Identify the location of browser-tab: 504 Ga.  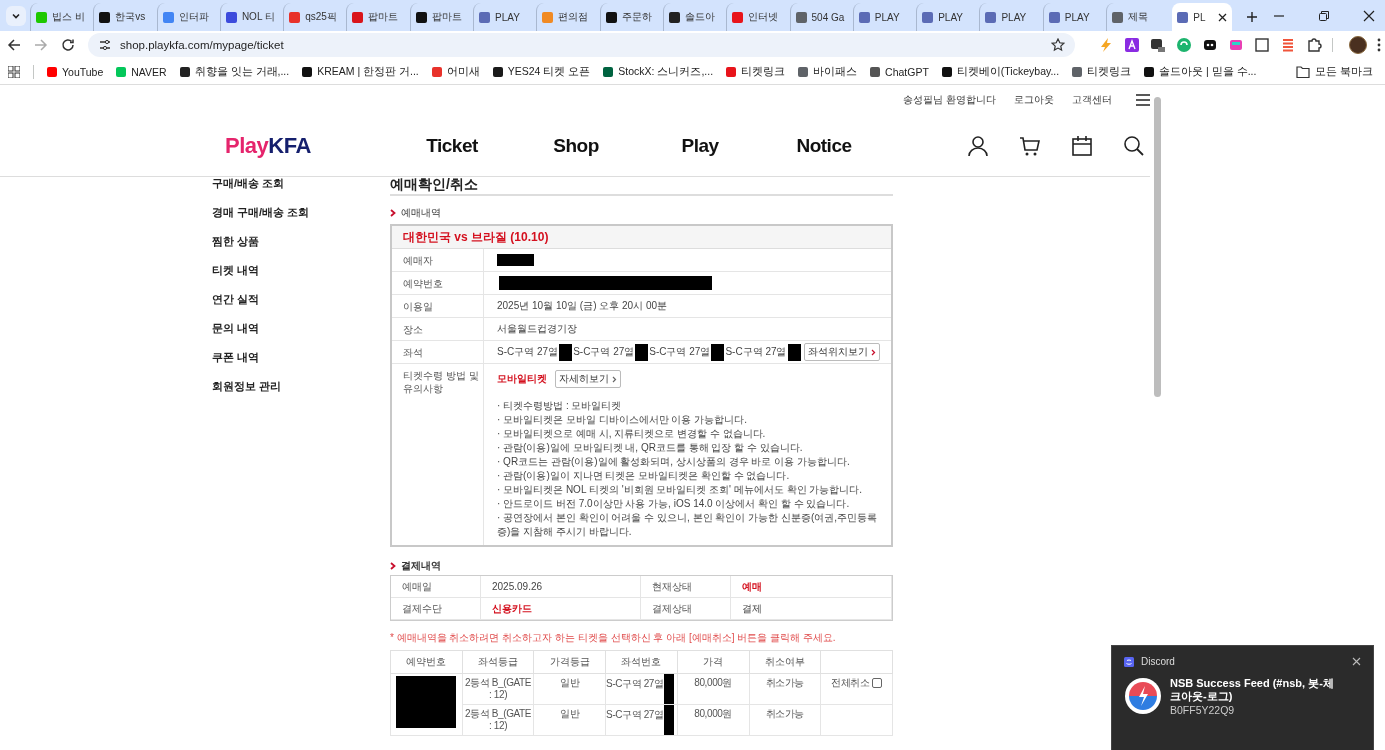
(821, 17).